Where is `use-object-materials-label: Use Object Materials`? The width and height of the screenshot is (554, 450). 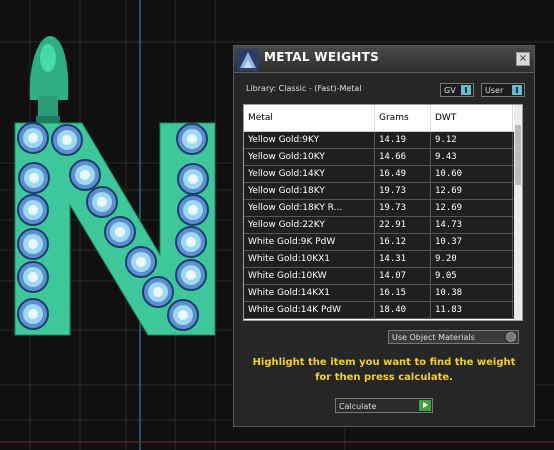
use-object-materials-label: Use Object Materials is located at coordinates (433, 337).